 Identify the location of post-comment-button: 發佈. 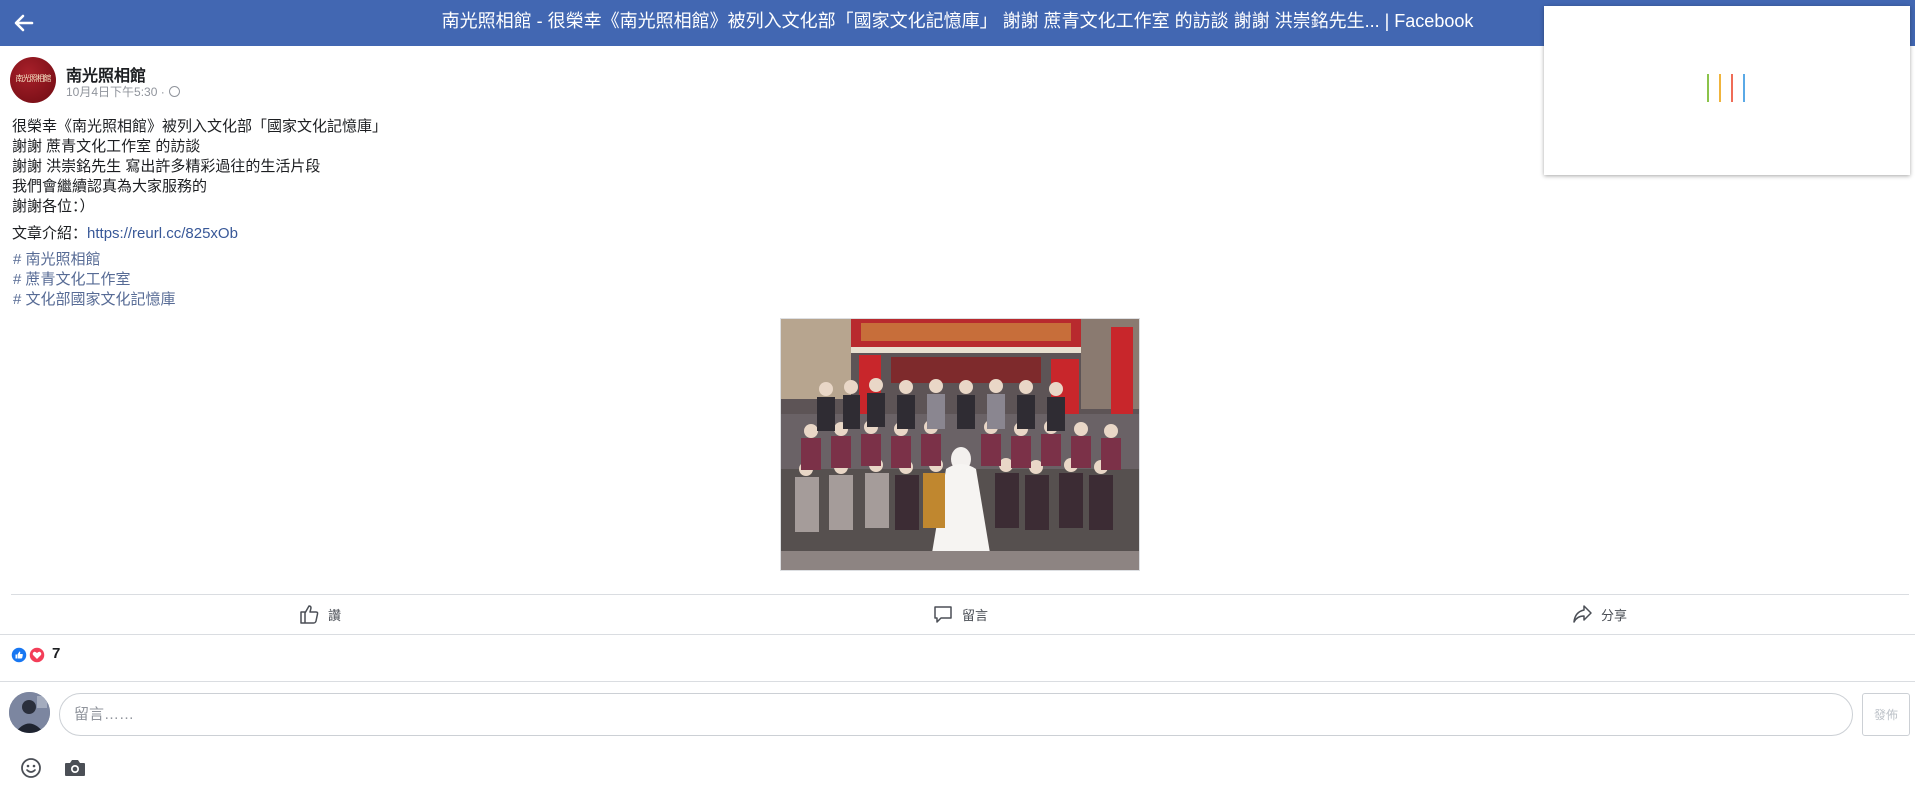
(1886, 714).